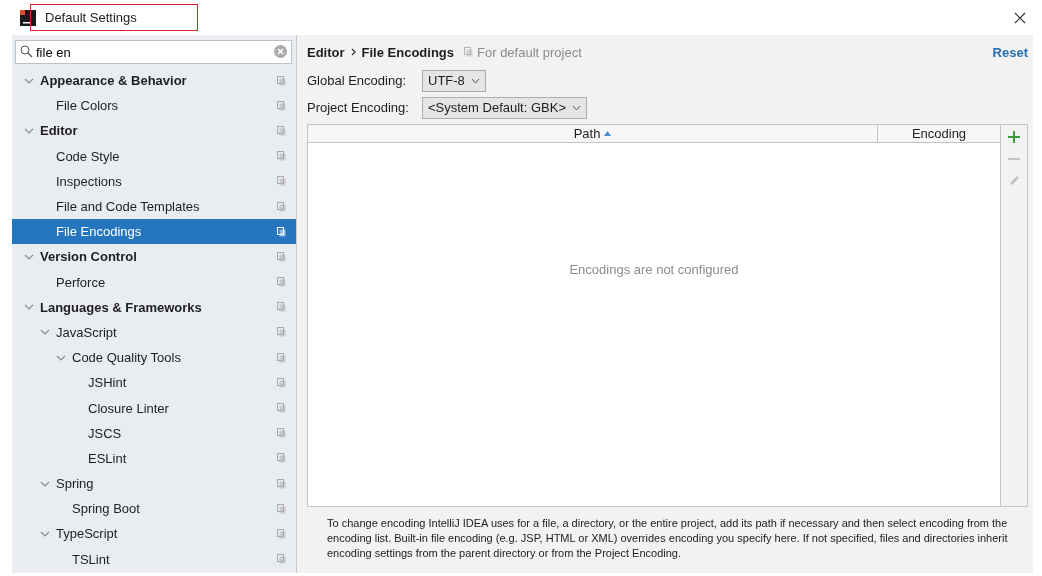 The width and height of the screenshot is (1042, 576). What do you see at coordinates (154, 131) in the screenshot?
I see `tree-item: Editor` at bounding box center [154, 131].